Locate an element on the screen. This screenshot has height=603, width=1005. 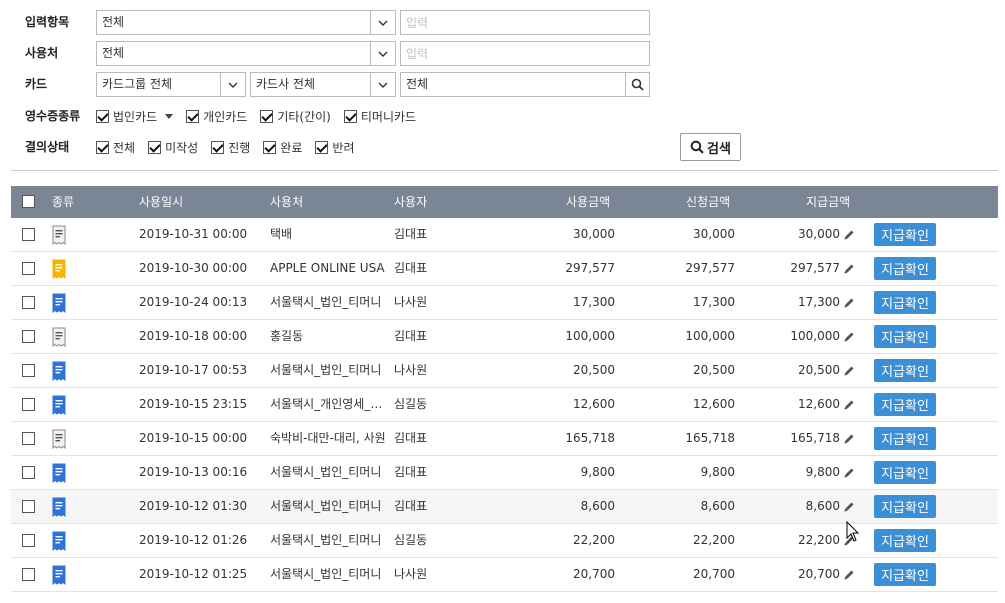
header-user: 사용자 is located at coordinates (411, 202).